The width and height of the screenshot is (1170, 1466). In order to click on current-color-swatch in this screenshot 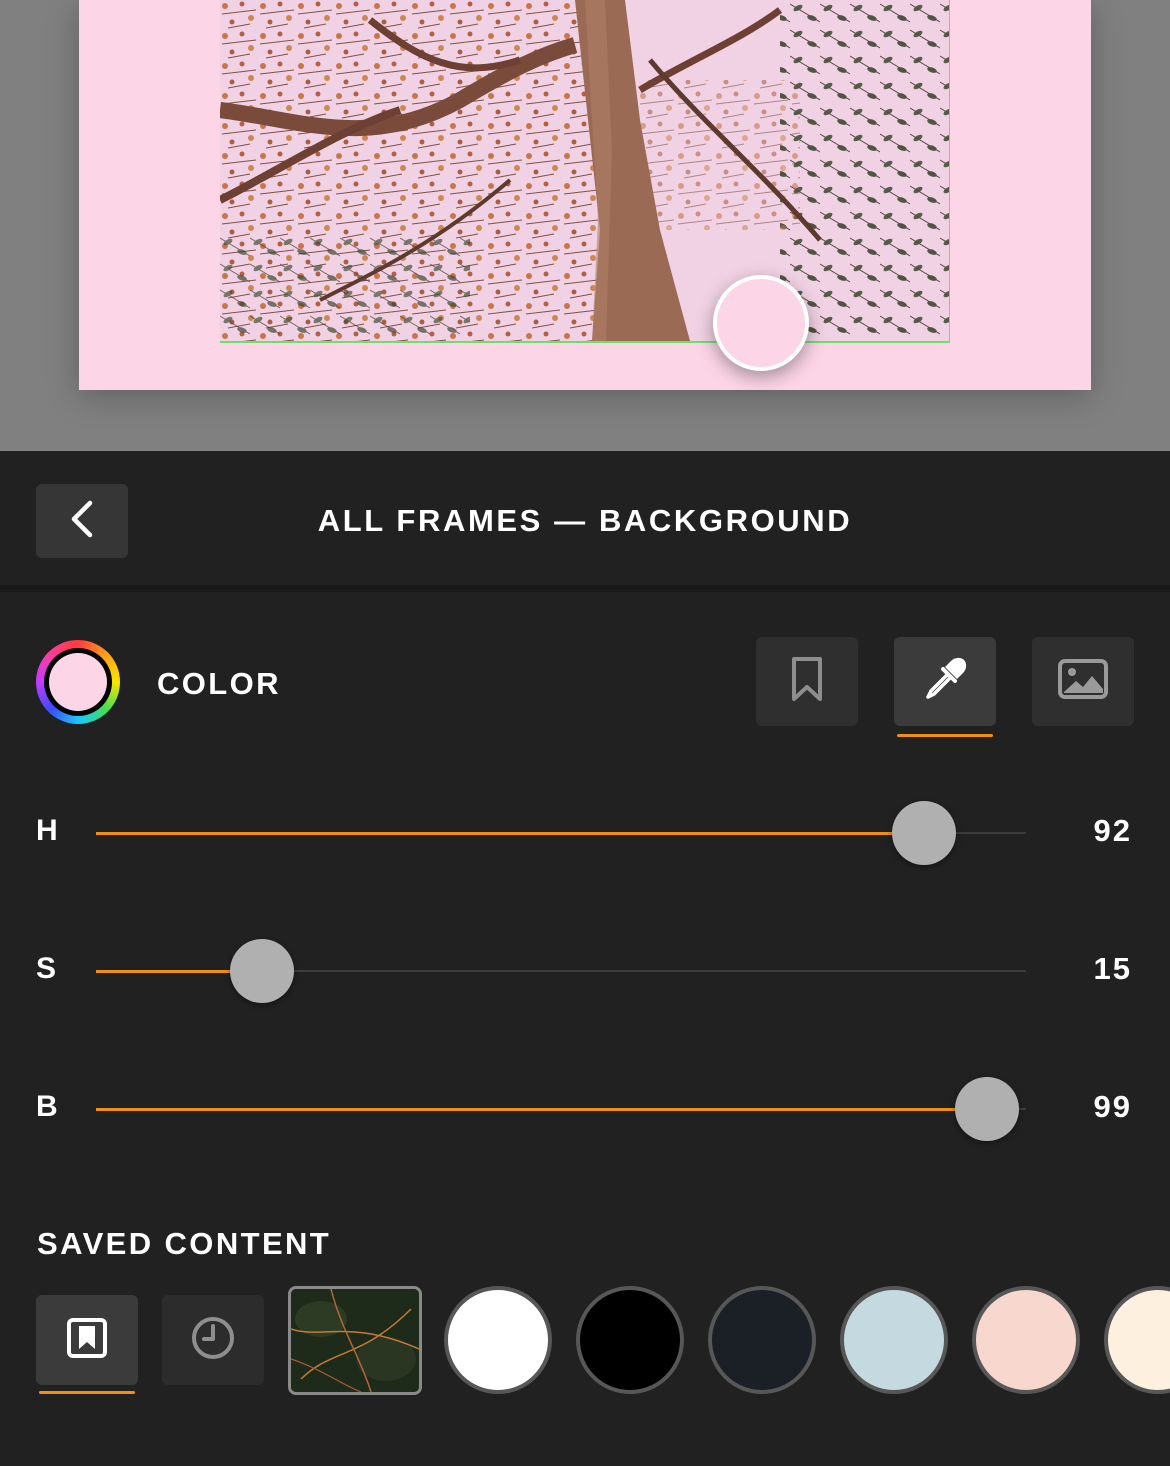, I will do `click(78, 682)`.